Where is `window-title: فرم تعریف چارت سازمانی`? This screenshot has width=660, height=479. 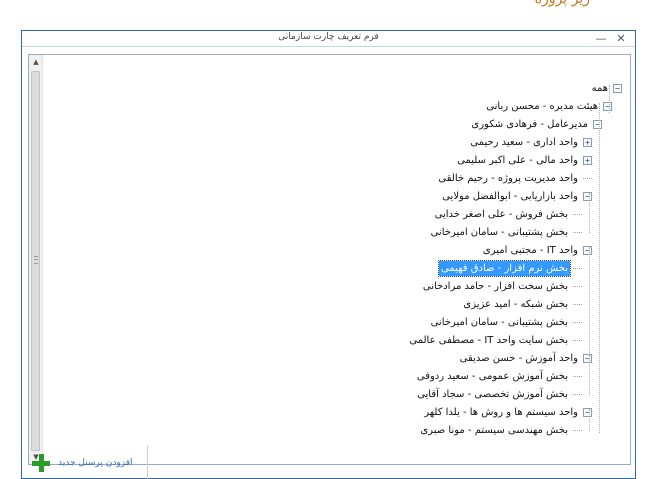 window-title: فرم تعریف چارت سازمانی is located at coordinates (328, 37).